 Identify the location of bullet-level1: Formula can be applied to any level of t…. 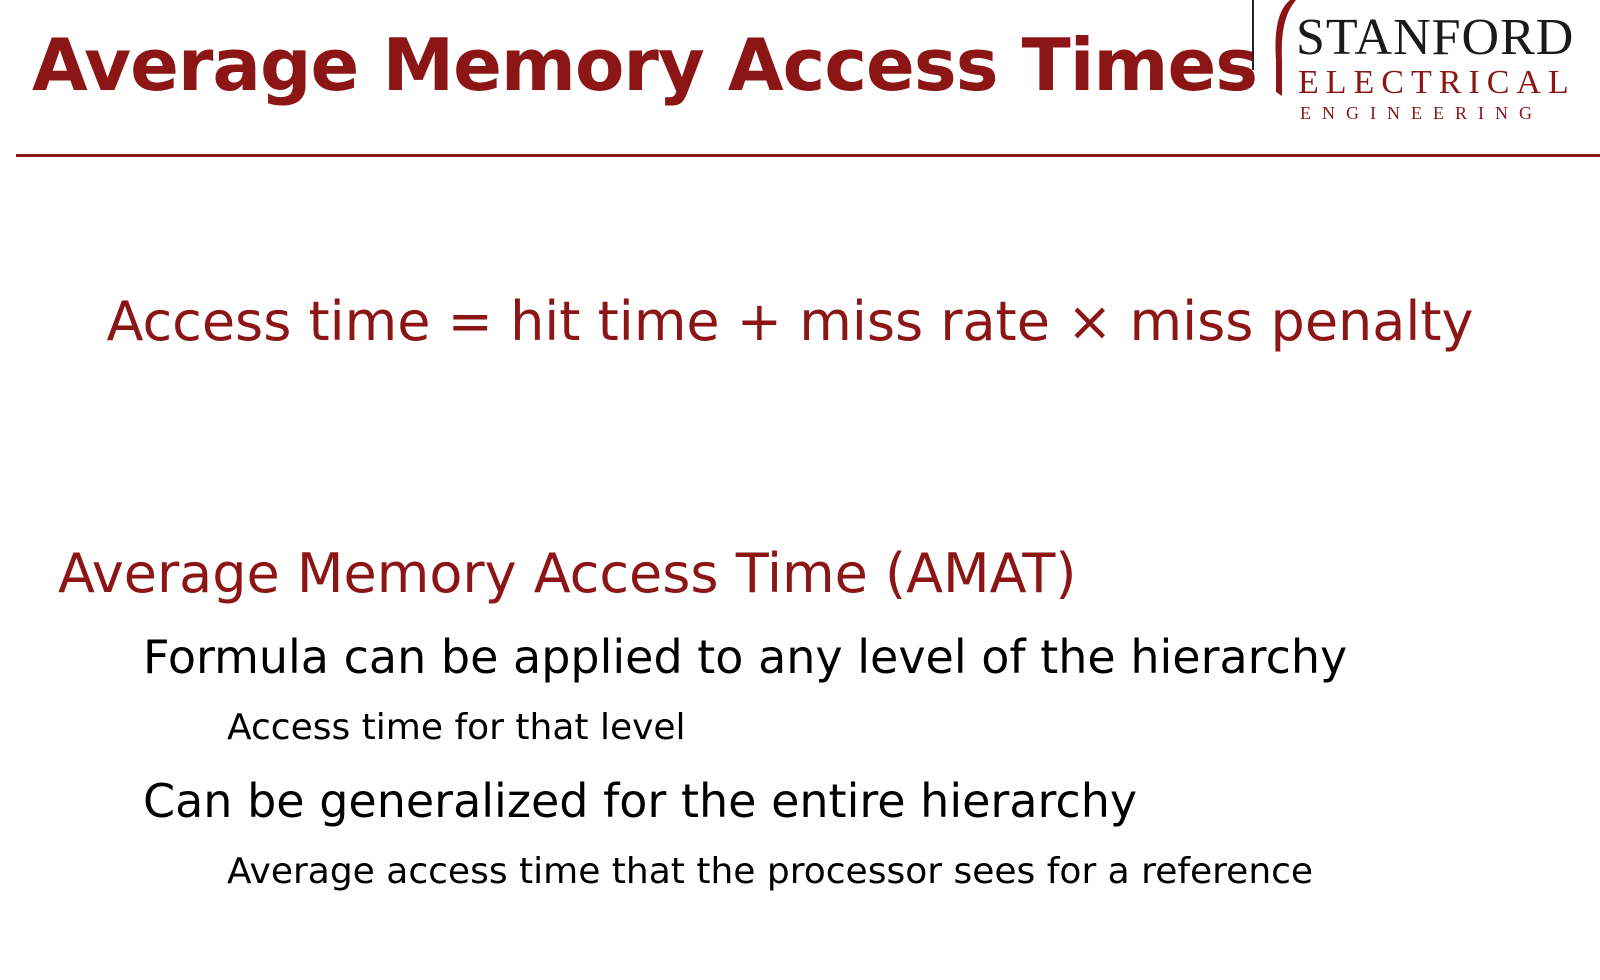
(745, 657).